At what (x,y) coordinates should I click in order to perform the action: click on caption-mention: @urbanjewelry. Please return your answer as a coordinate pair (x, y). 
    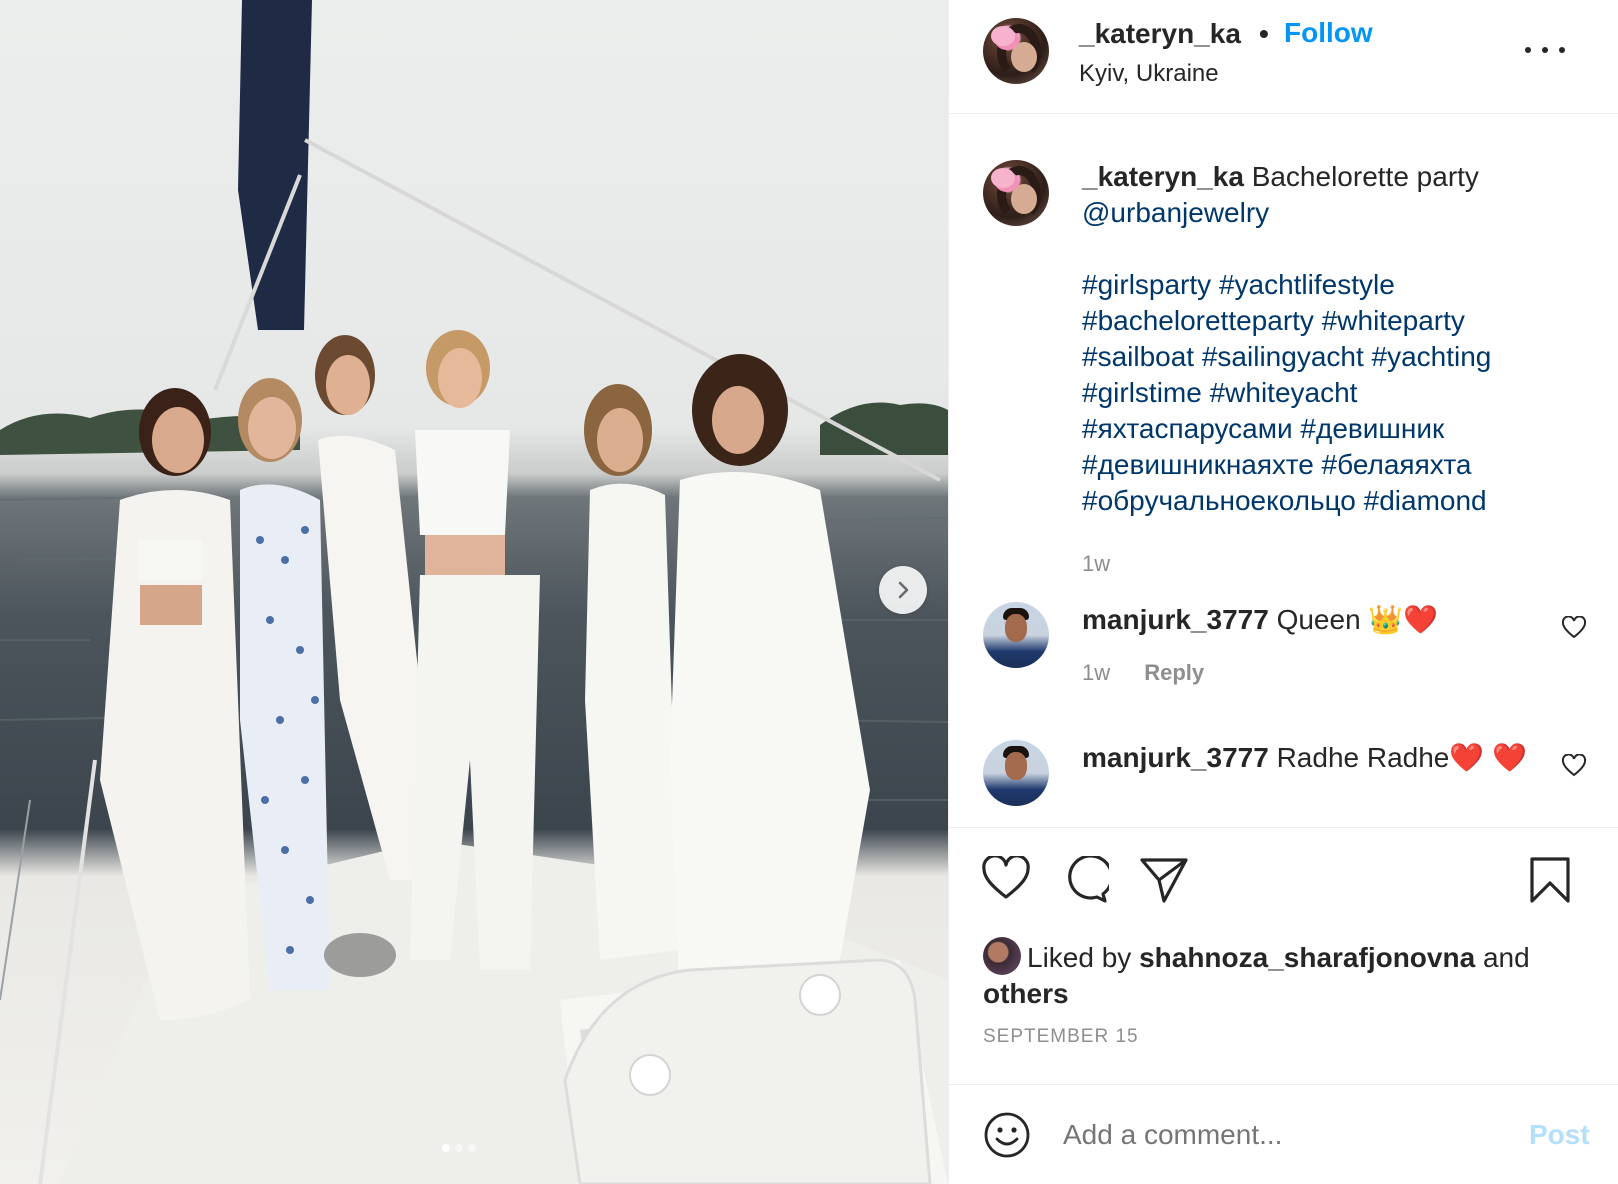
    Looking at the image, I should click on (1175, 212).